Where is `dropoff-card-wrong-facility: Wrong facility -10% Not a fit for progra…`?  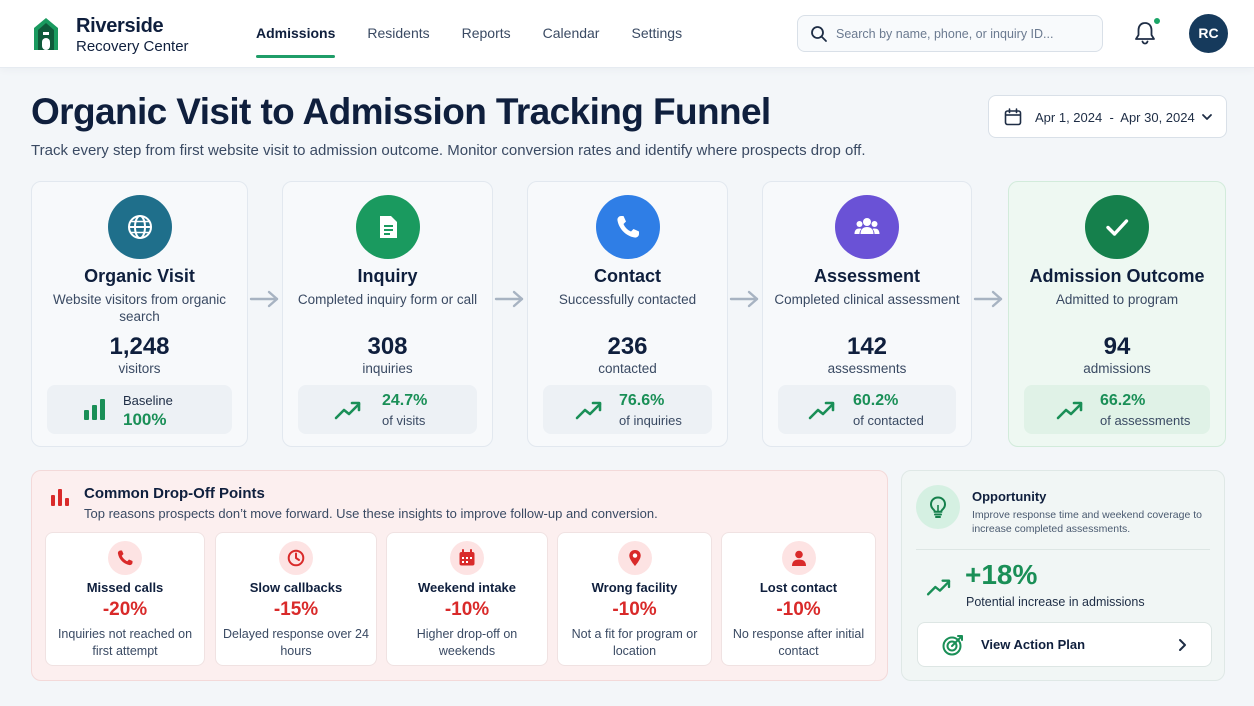 dropoff-card-wrong-facility: Wrong facility -10% Not a fit for progra… is located at coordinates (634, 599).